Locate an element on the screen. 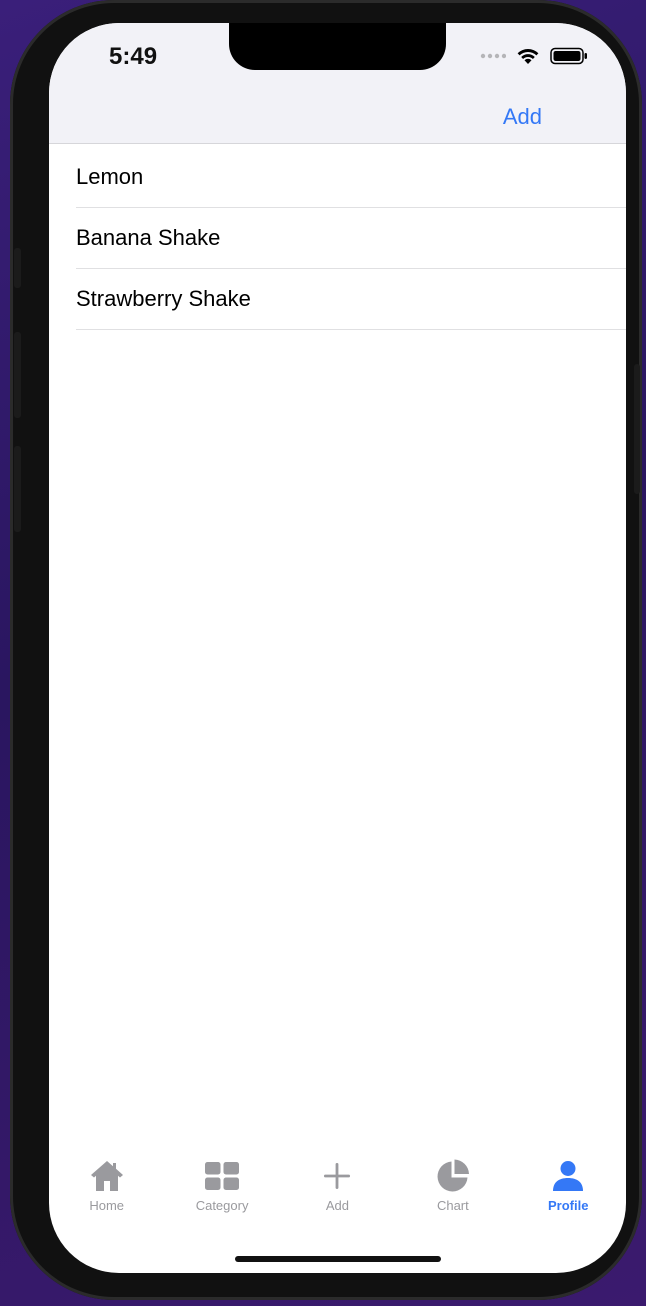 Image resolution: width=646 pixels, height=1306 pixels. tab-chart: Chart is located at coordinates (453, 1191).